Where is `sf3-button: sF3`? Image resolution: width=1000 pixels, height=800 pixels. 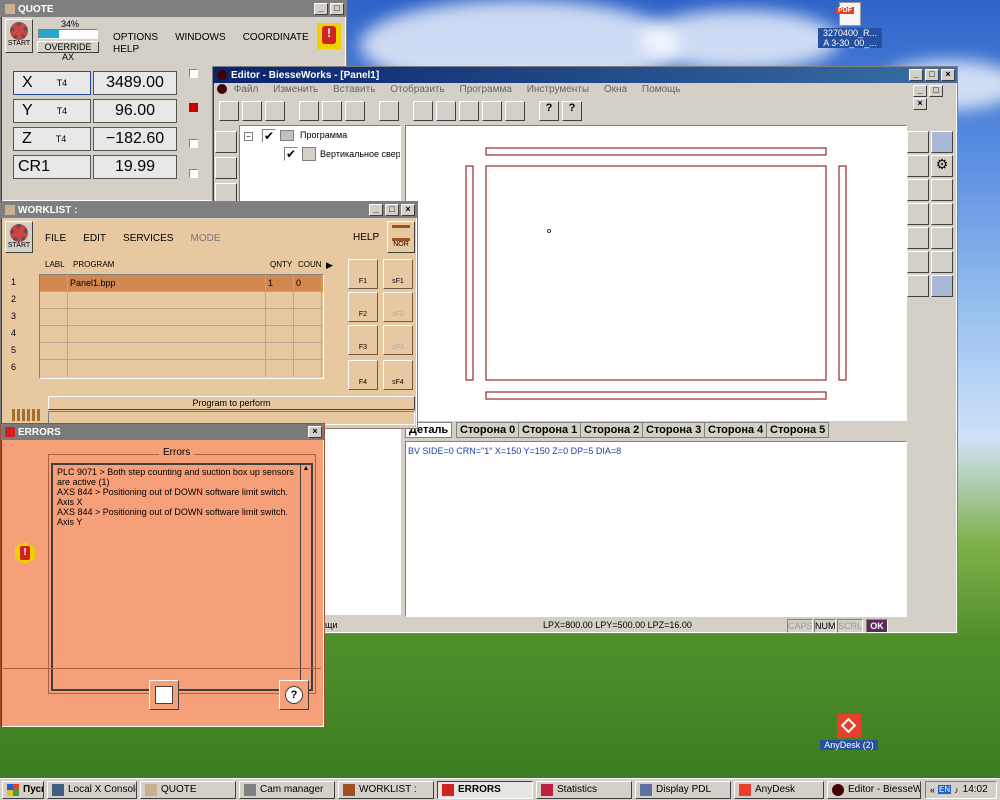
sf3-button: sF3 is located at coordinates (398, 340).